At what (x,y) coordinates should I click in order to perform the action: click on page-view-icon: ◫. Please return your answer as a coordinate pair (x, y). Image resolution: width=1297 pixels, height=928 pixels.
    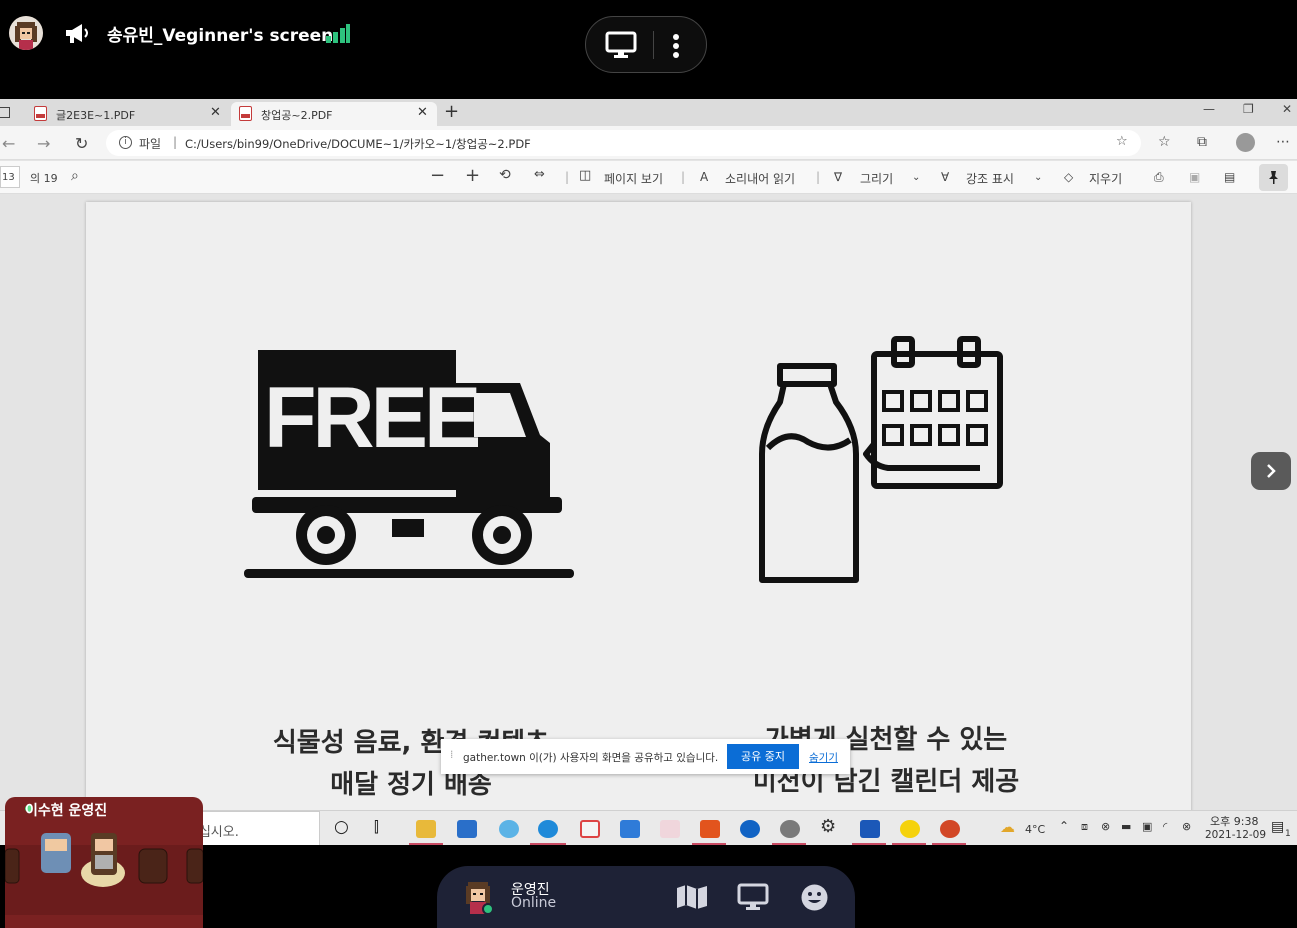
    Looking at the image, I should click on (585, 175).